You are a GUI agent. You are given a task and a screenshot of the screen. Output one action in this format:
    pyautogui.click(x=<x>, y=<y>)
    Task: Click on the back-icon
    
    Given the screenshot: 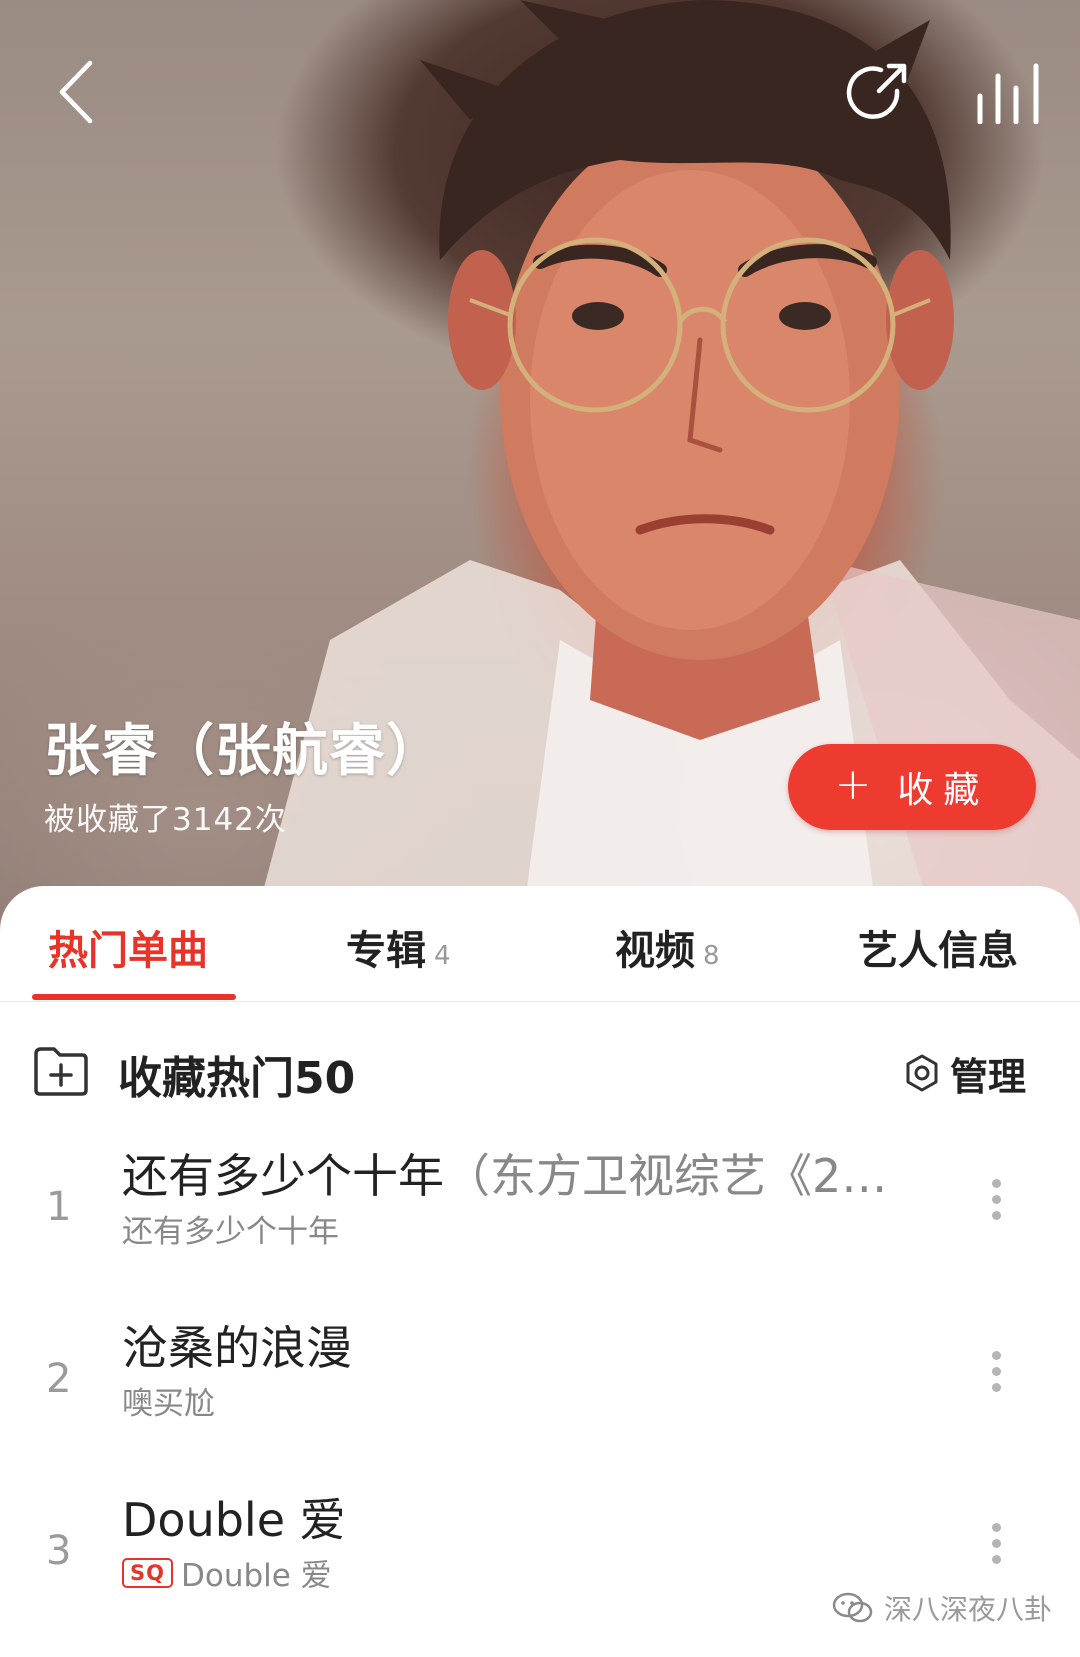 What is the action you would take?
    pyautogui.click(x=76, y=92)
    